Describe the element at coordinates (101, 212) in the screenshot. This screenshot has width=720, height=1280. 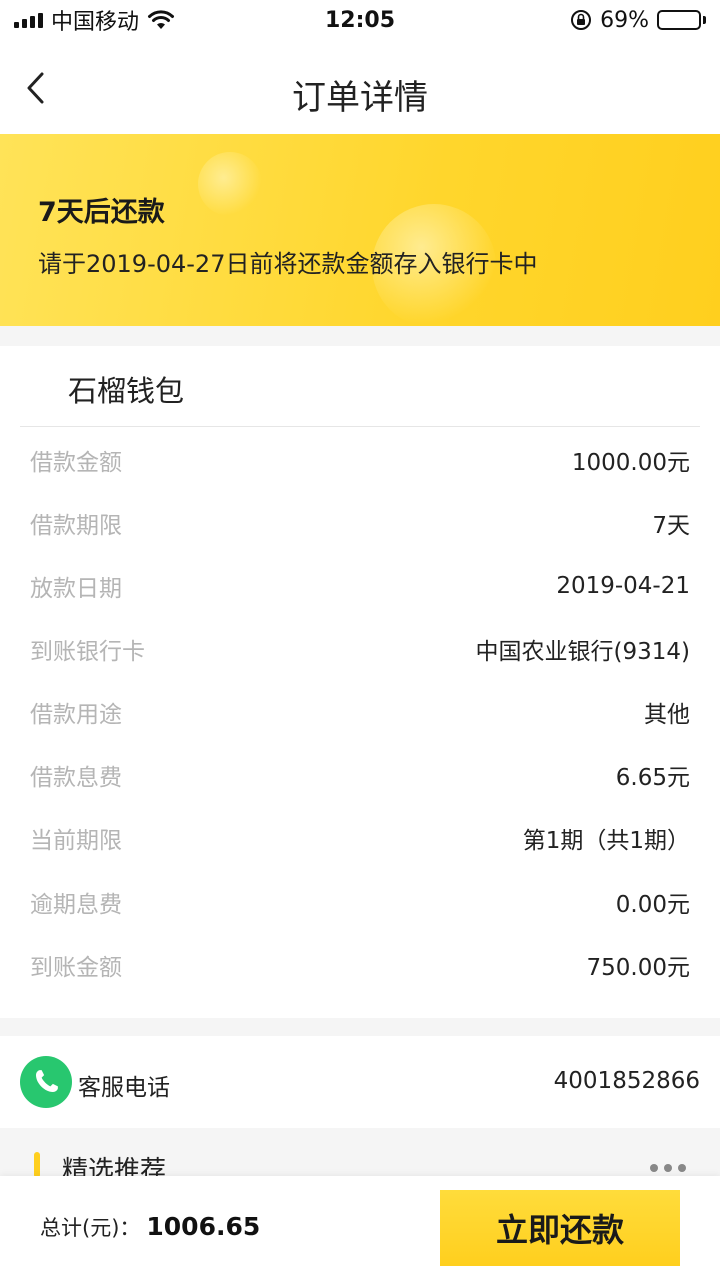
I see `banner-title: 7天后还款` at that location.